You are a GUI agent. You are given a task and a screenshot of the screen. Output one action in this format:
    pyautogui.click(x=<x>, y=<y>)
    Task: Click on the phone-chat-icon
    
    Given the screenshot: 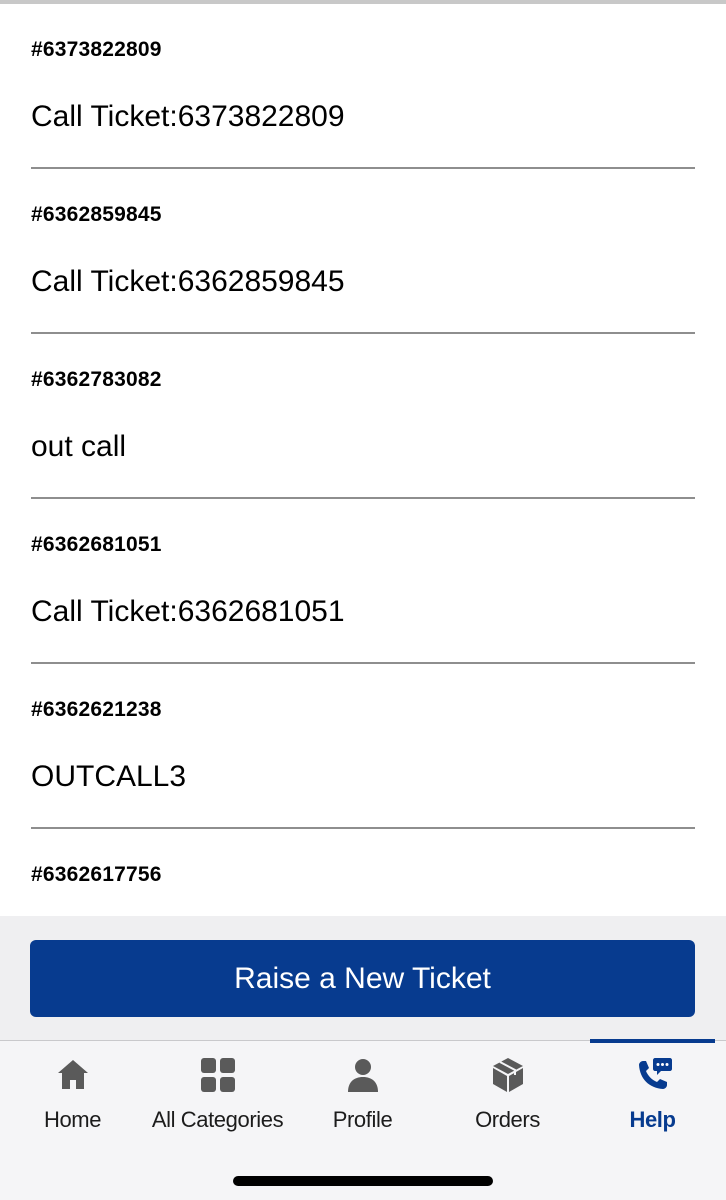 What is the action you would take?
    pyautogui.click(x=655, y=1073)
    